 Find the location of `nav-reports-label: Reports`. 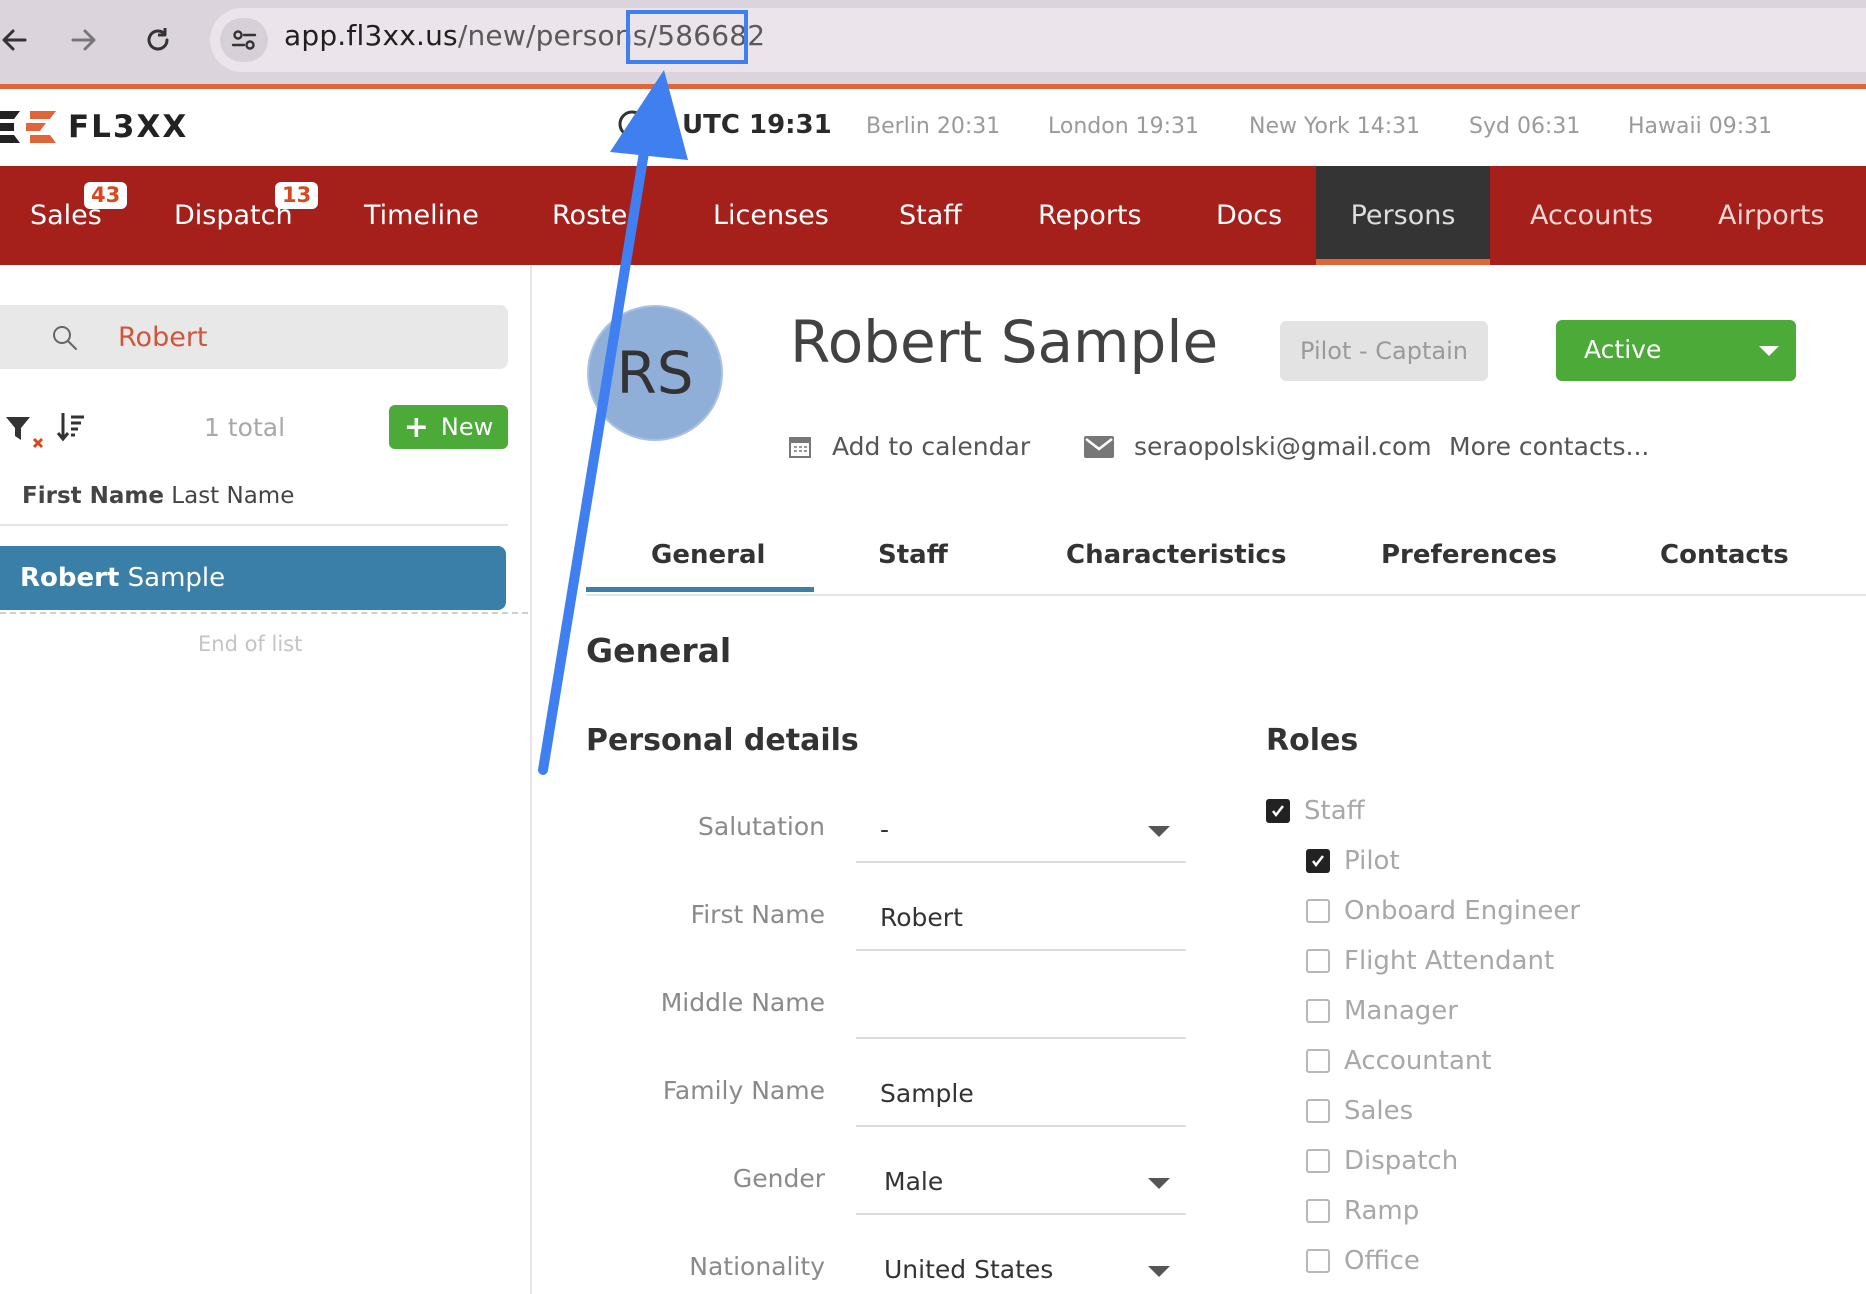

nav-reports-label: Reports is located at coordinates (1090, 215).